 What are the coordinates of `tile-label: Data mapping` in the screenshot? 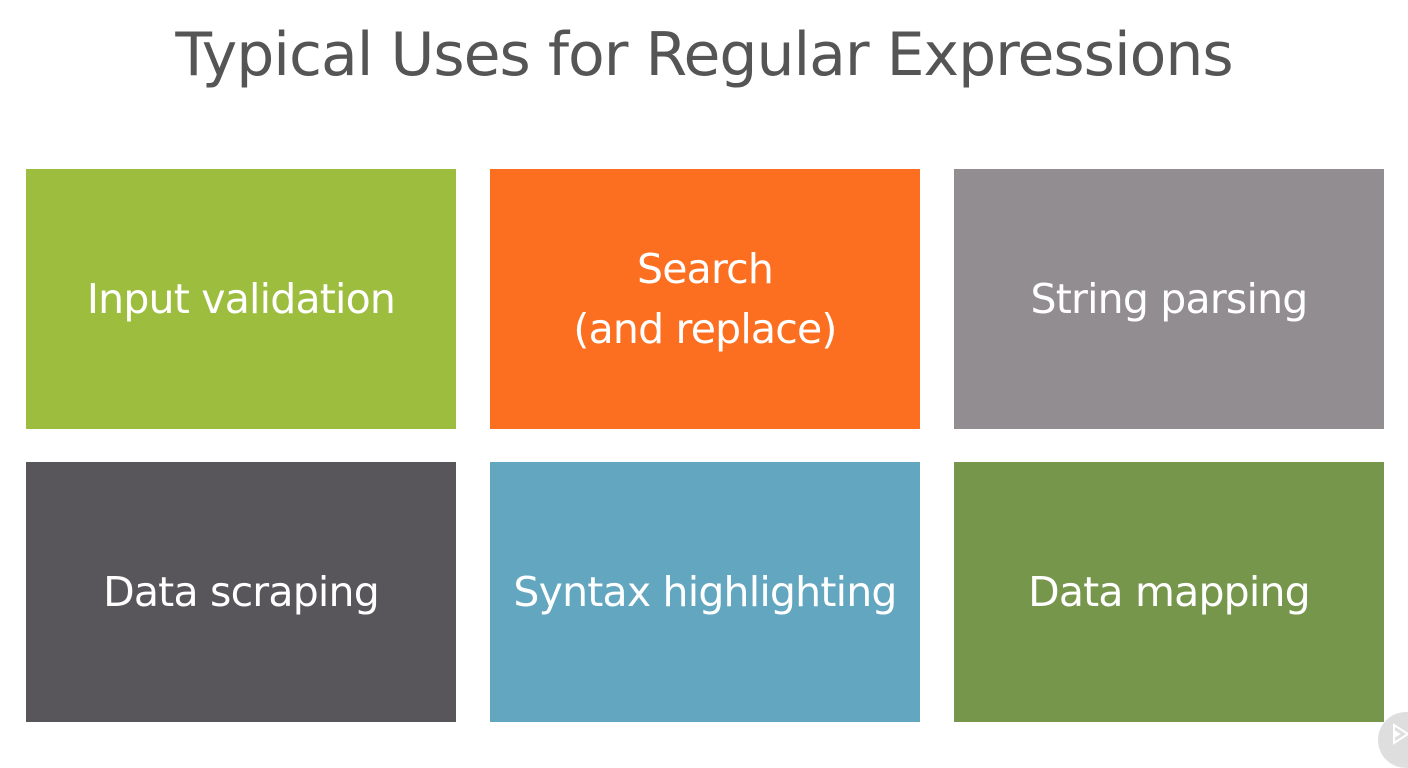 It's located at (1169, 592).